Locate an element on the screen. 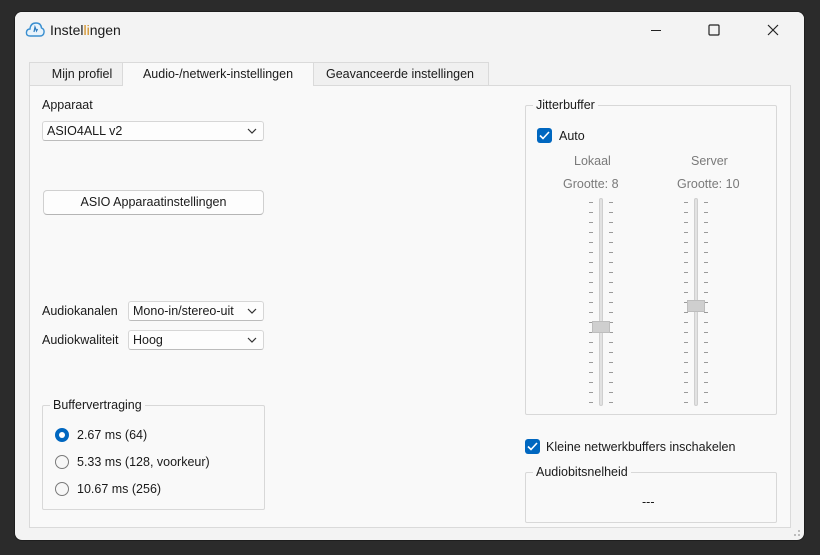  server-slider is located at coordinates (696, 303).